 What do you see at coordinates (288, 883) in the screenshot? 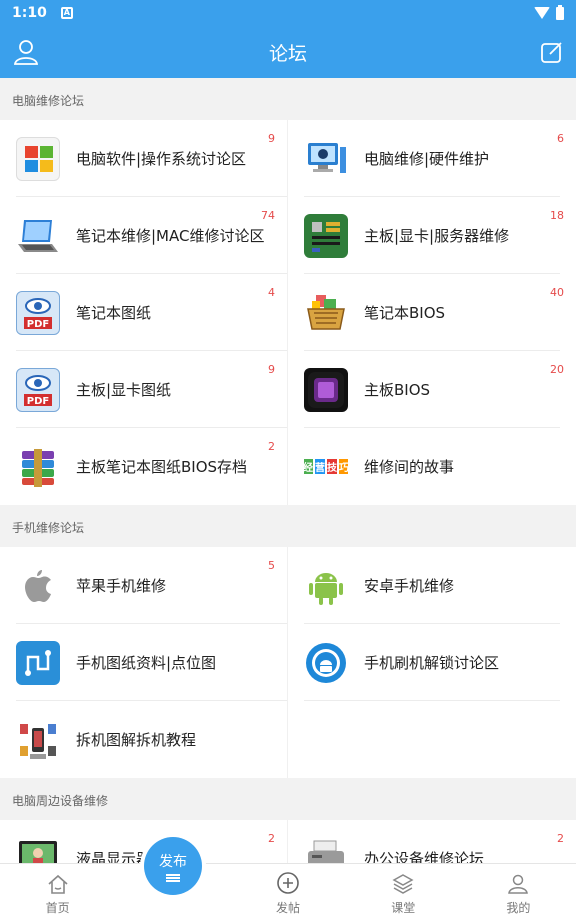
I see `plus-circle-icon` at bounding box center [288, 883].